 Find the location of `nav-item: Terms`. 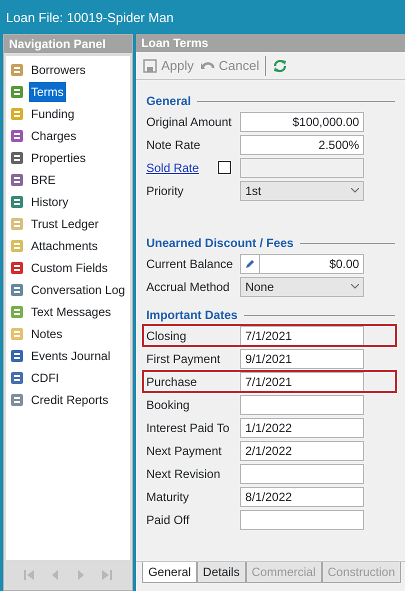

nav-item: Terms is located at coordinates (47, 92).